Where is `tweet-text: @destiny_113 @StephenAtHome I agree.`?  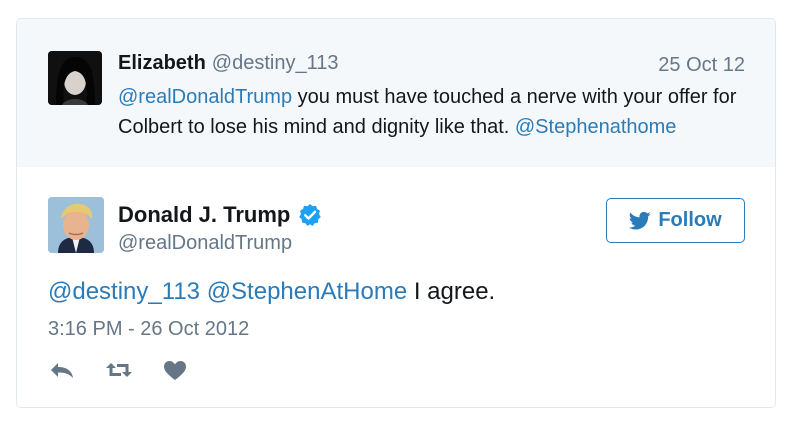
tweet-text: @destiny_113 @StephenAtHome I agree. is located at coordinates (271, 292).